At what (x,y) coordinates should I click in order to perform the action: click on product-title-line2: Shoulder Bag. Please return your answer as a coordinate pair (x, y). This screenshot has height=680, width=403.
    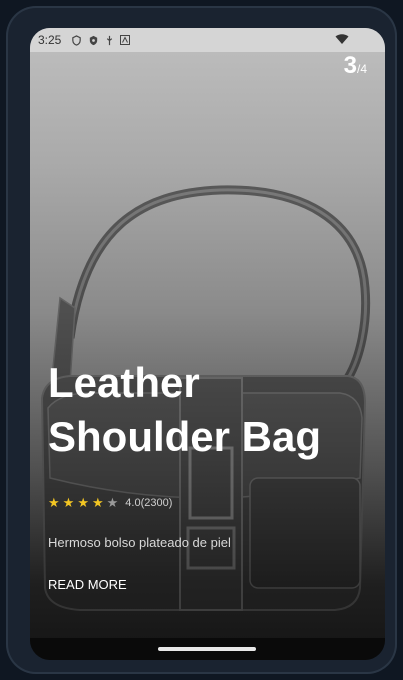
    Looking at the image, I should click on (185, 436).